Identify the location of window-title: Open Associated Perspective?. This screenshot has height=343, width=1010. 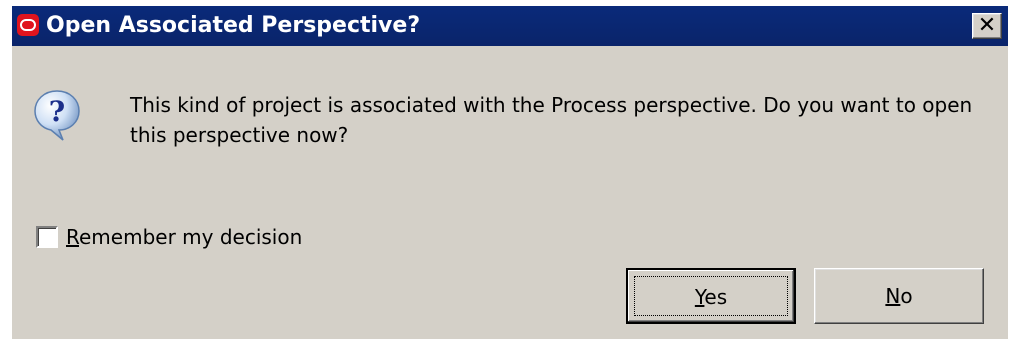
(233, 25).